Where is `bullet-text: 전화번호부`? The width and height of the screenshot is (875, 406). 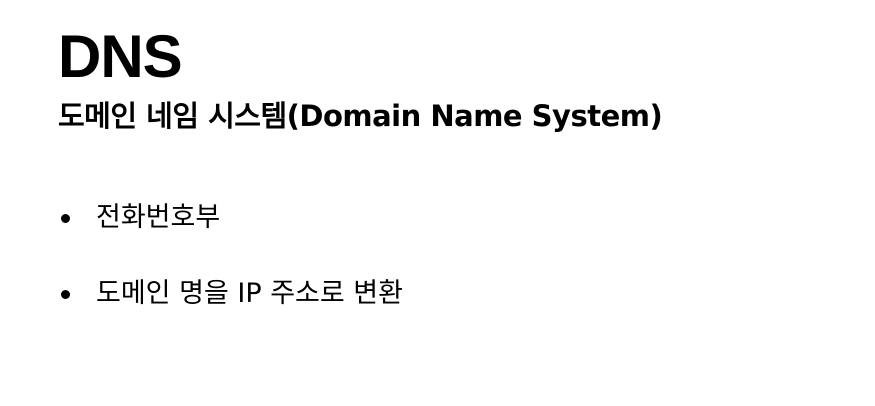 bullet-text: 전화번호부 is located at coordinates (158, 217).